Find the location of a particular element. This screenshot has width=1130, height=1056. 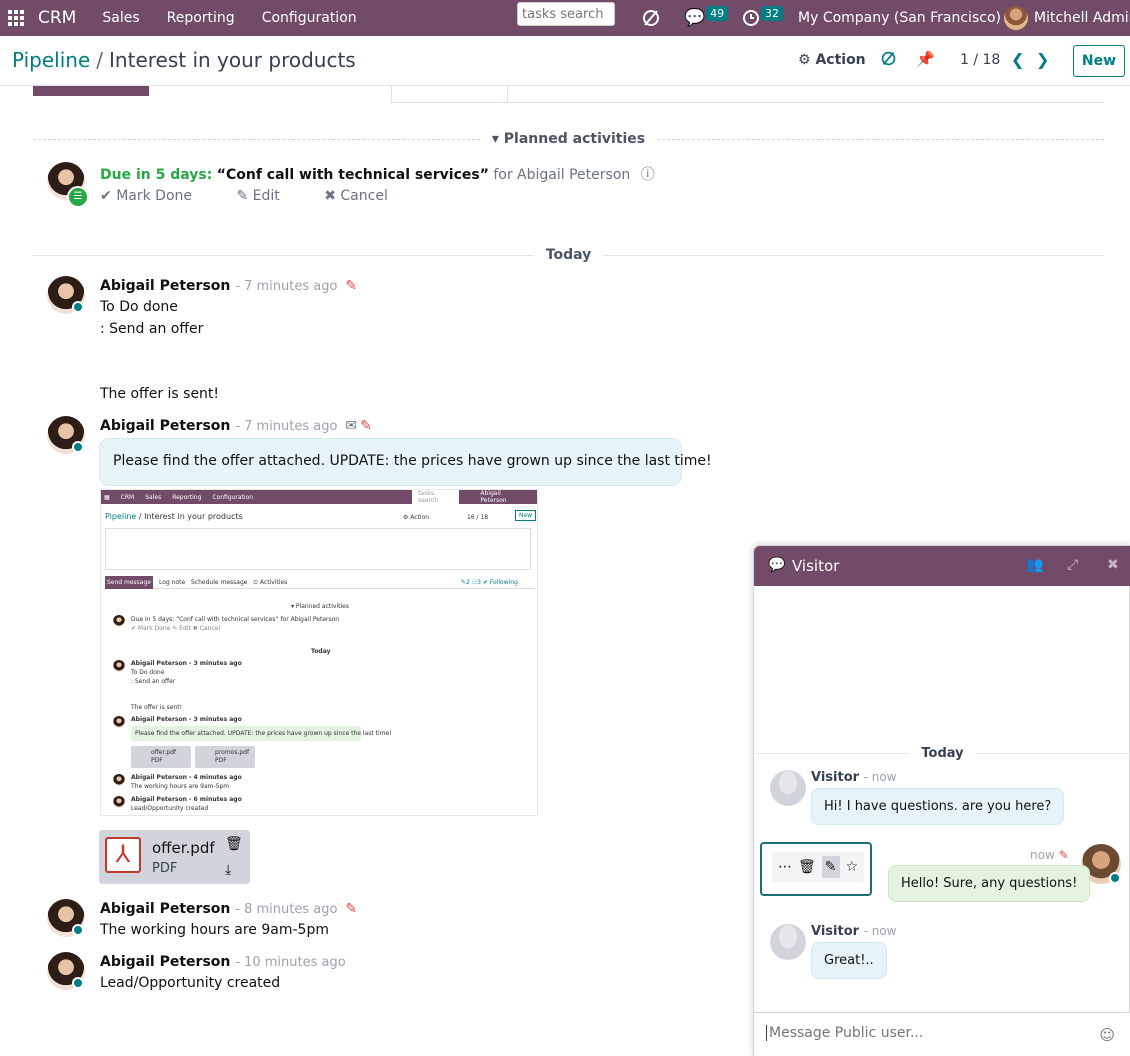

refresh-icon is located at coordinates (888, 58).